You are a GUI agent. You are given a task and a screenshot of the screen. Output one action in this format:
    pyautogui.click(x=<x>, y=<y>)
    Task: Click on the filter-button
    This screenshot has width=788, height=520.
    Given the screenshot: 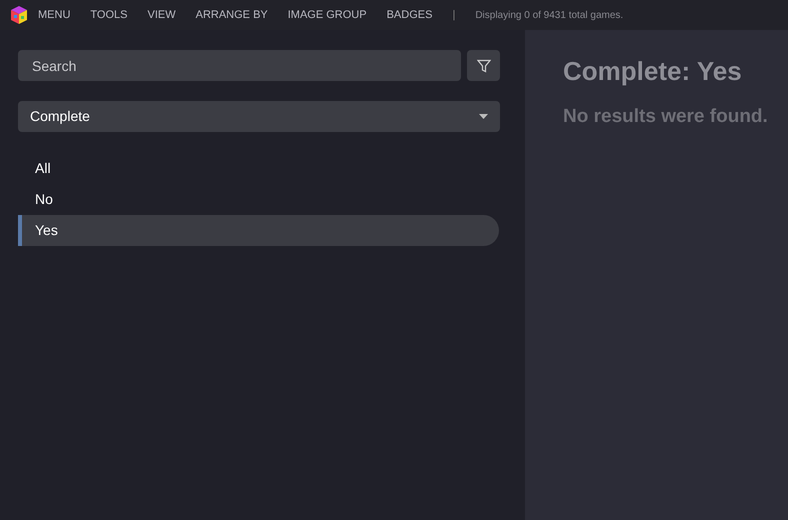 What is the action you would take?
    pyautogui.click(x=483, y=65)
    